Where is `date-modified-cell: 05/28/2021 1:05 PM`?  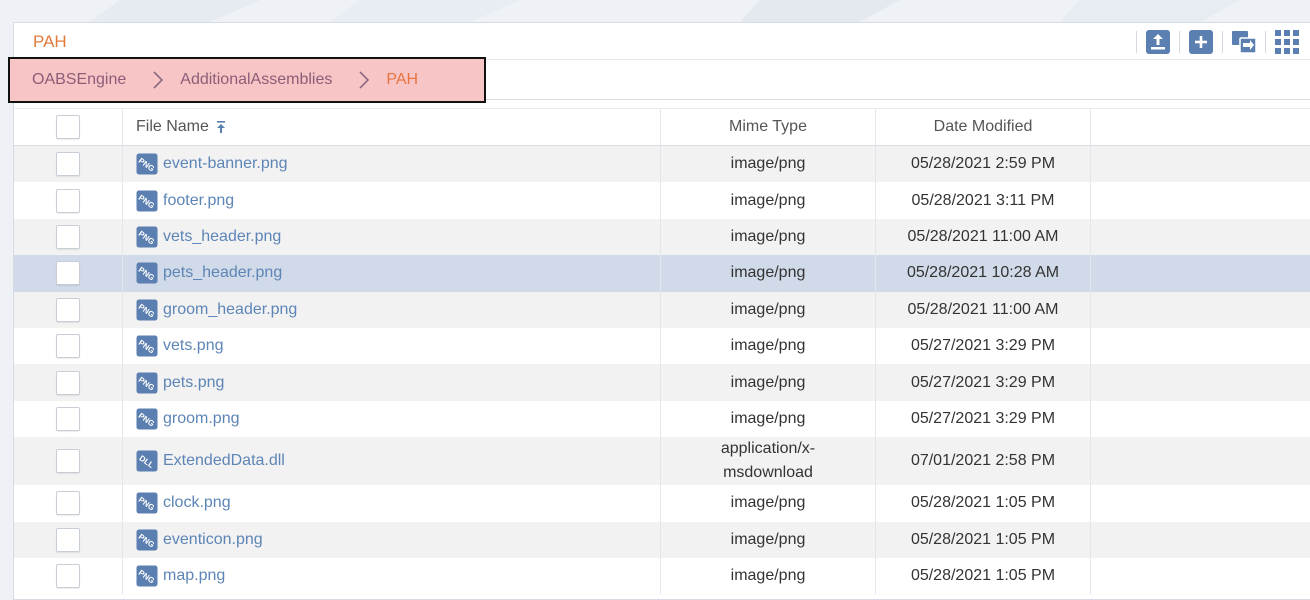
date-modified-cell: 05/28/2021 1:05 PM is located at coordinates (983, 576).